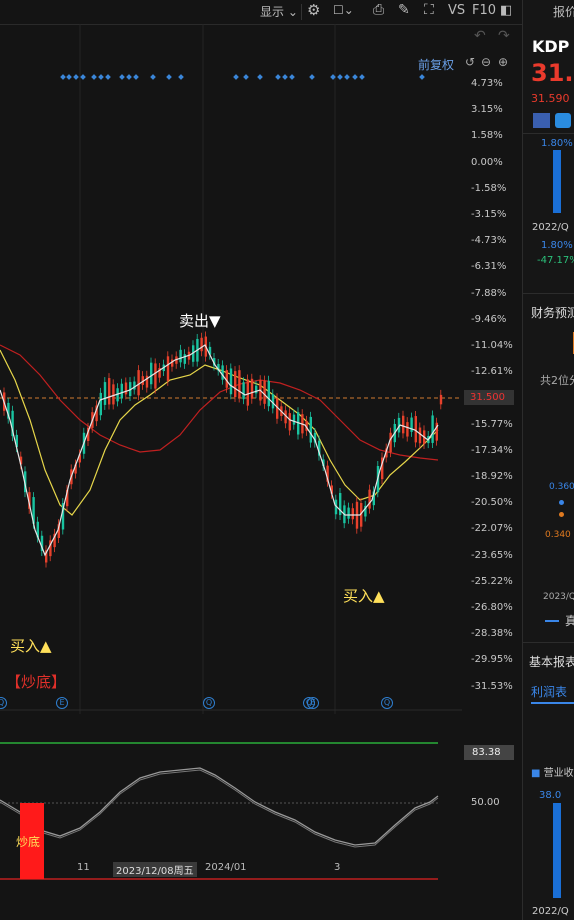 This screenshot has height=920, width=574. Describe the element at coordinates (492, 372) in the screenshot. I see `price-axis-label: -12.61%` at that location.